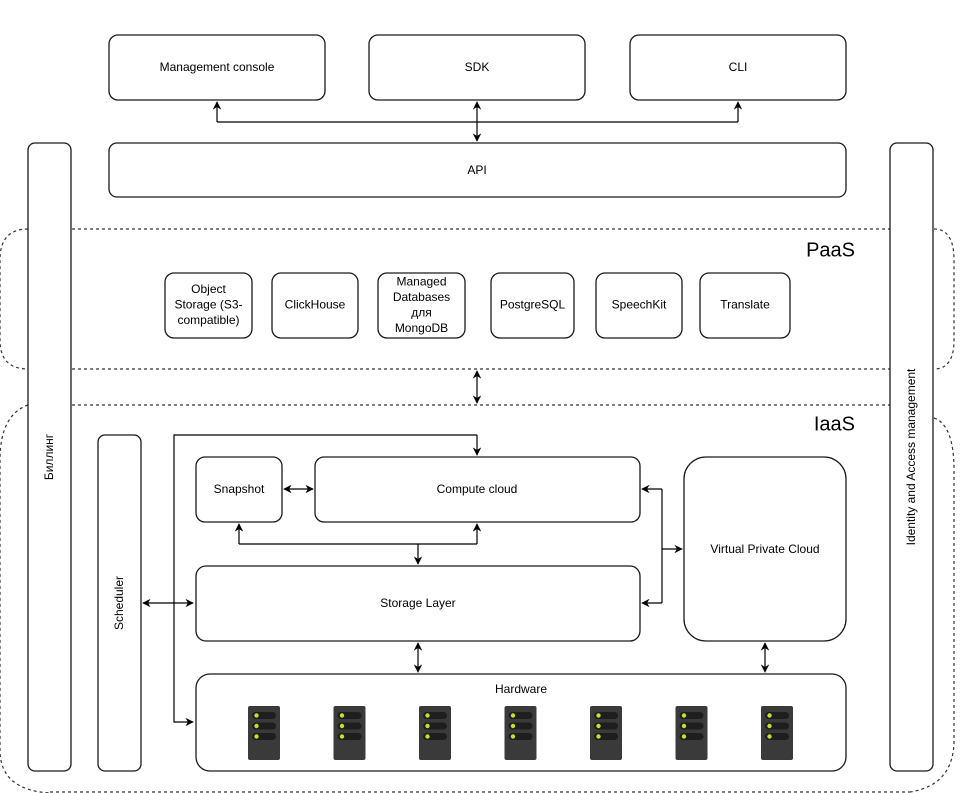 The height and width of the screenshot is (793, 964). I want to click on paas-service-box: Translate, so click(745, 305).